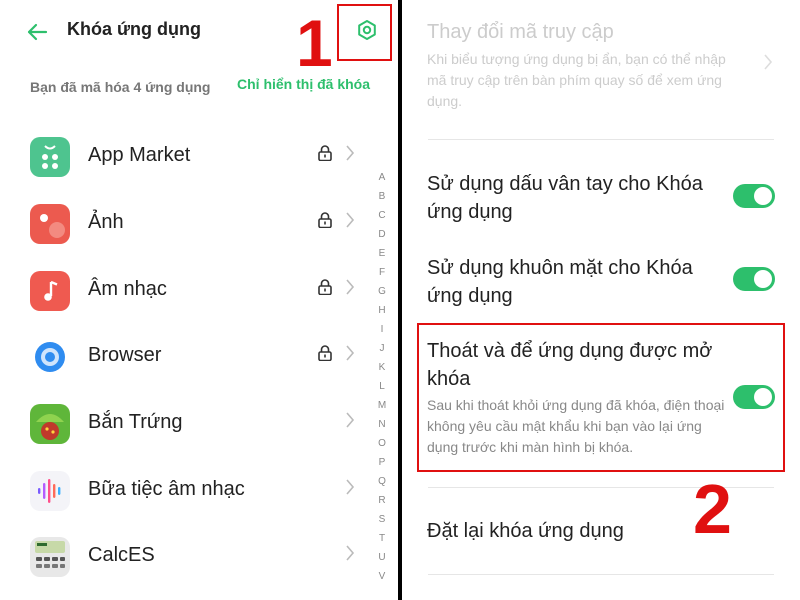  What do you see at coordinates (382, 462) in the screenshot?
I see `alphabet-index-letter: P` at bounding box center [382, 462].